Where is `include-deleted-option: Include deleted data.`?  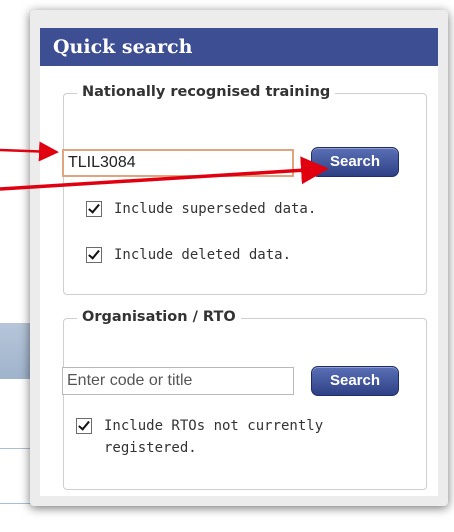
include-deleted-option: Include deleted data. is located at coordinates (188, 255).